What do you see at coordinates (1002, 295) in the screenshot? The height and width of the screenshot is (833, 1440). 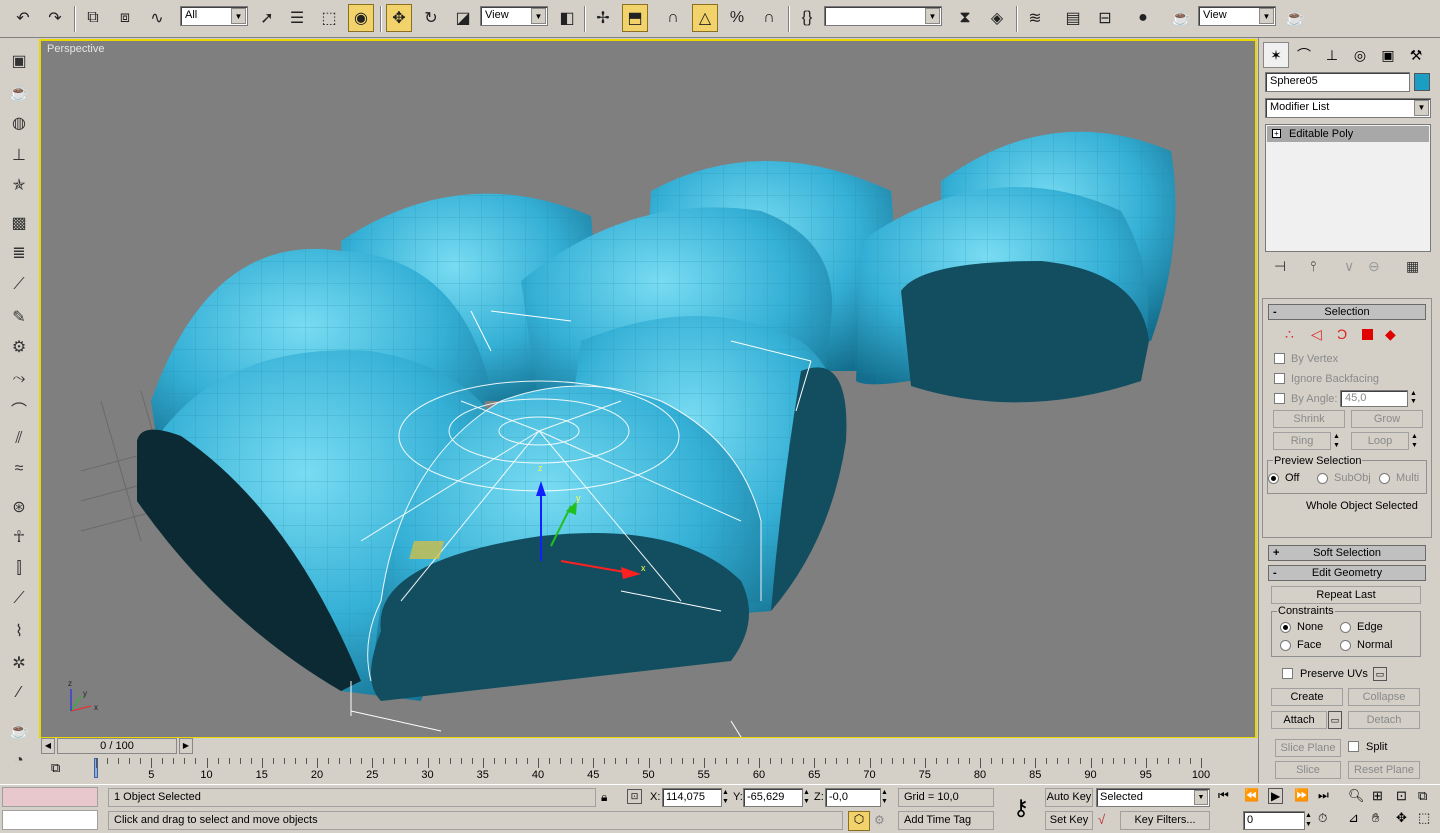 I see `sphere-shell` at bounding box center [1002, 295].